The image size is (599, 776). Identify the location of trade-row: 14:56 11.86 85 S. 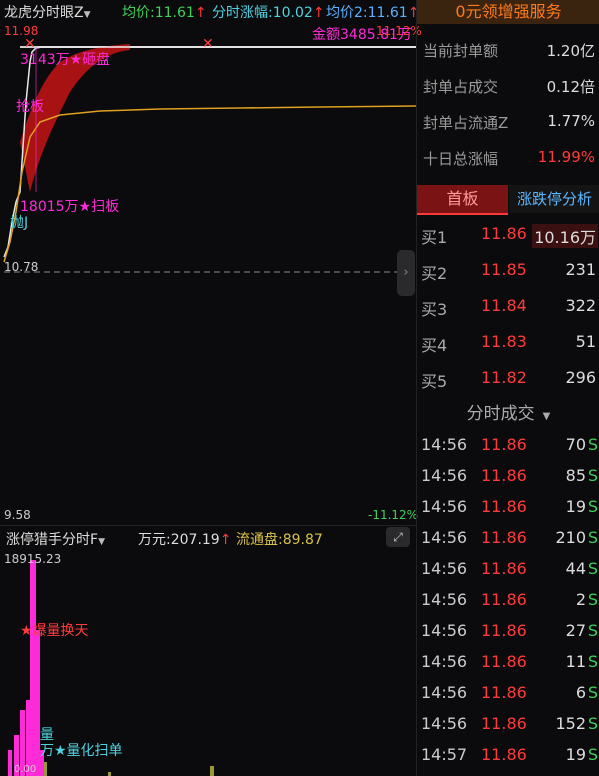
(509, 475).